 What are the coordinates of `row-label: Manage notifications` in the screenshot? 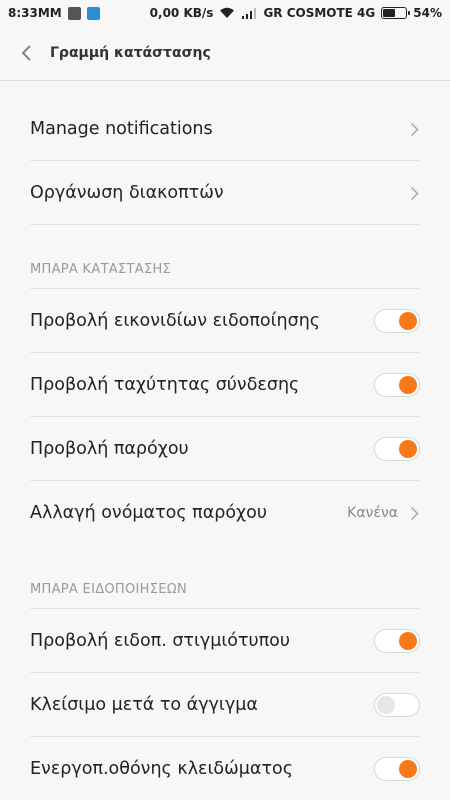 It's located at (121, 129).